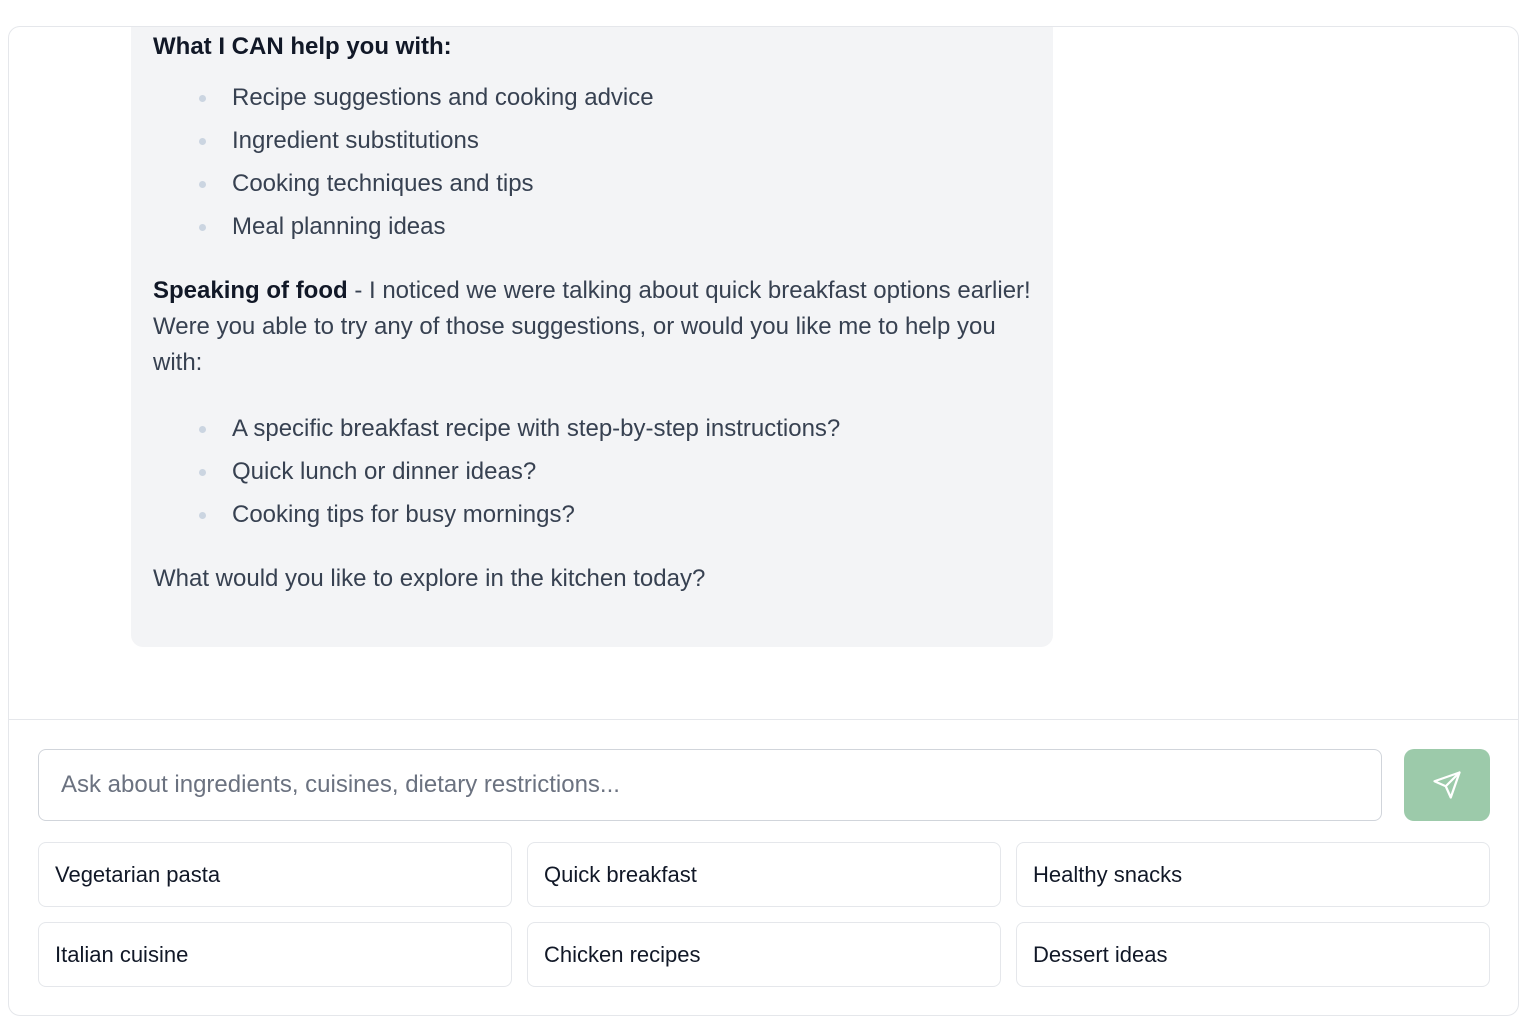 The height and width of the screenshot is (1032, 1526). I want to click on paragraph-bold: Speaking of food, so click(250, 290).